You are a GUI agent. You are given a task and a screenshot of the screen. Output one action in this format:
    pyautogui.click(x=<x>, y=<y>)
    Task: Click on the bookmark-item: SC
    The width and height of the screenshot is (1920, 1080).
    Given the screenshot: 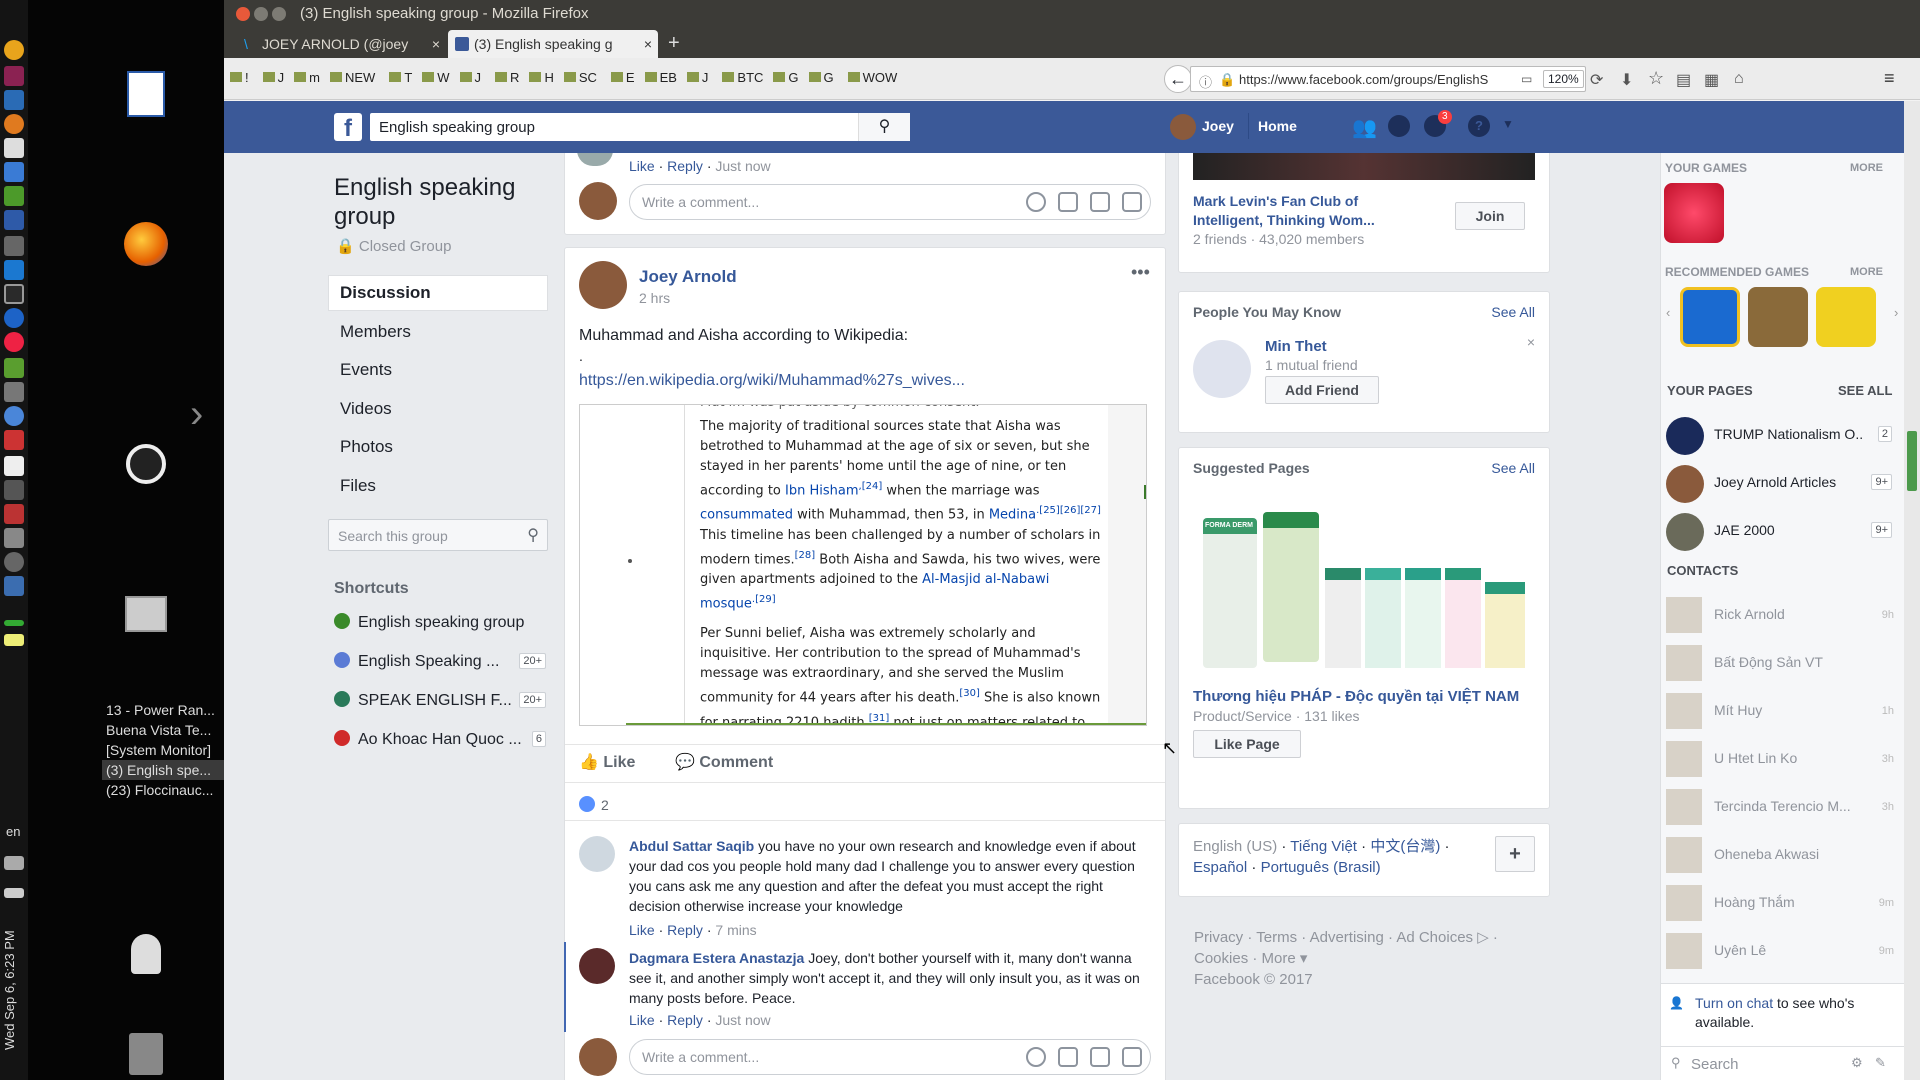 What is the action you would take?
    pyautogui.click(x=580, y=77)
    